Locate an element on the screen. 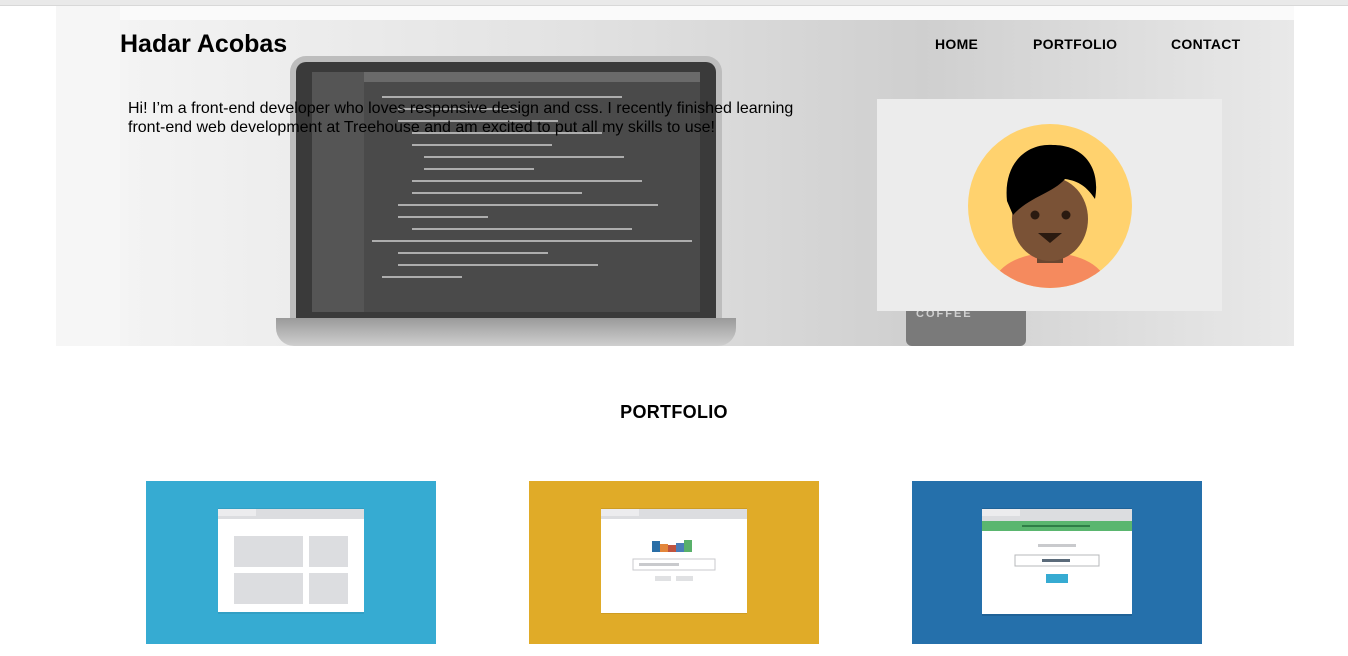 The image size is (1348, 656). avatar-card is located at coordinates (1049, 205).